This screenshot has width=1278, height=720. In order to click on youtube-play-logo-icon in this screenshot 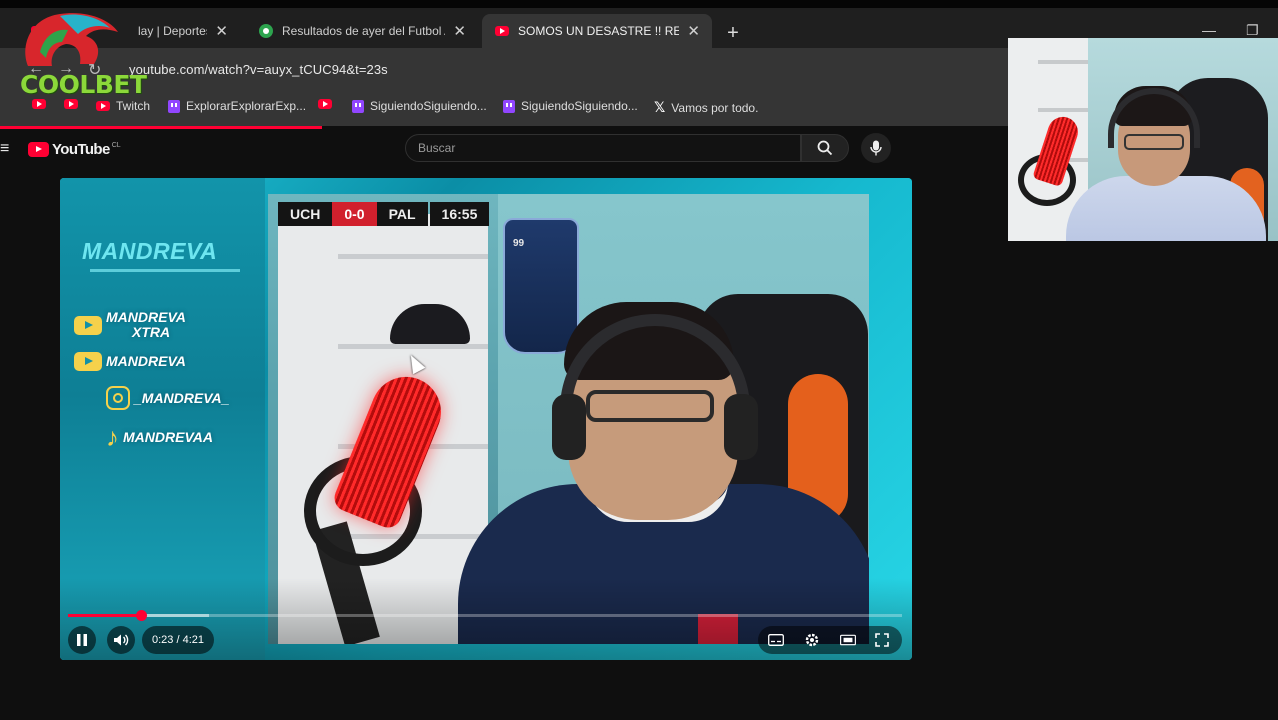, I will do `click(38, 149)`.